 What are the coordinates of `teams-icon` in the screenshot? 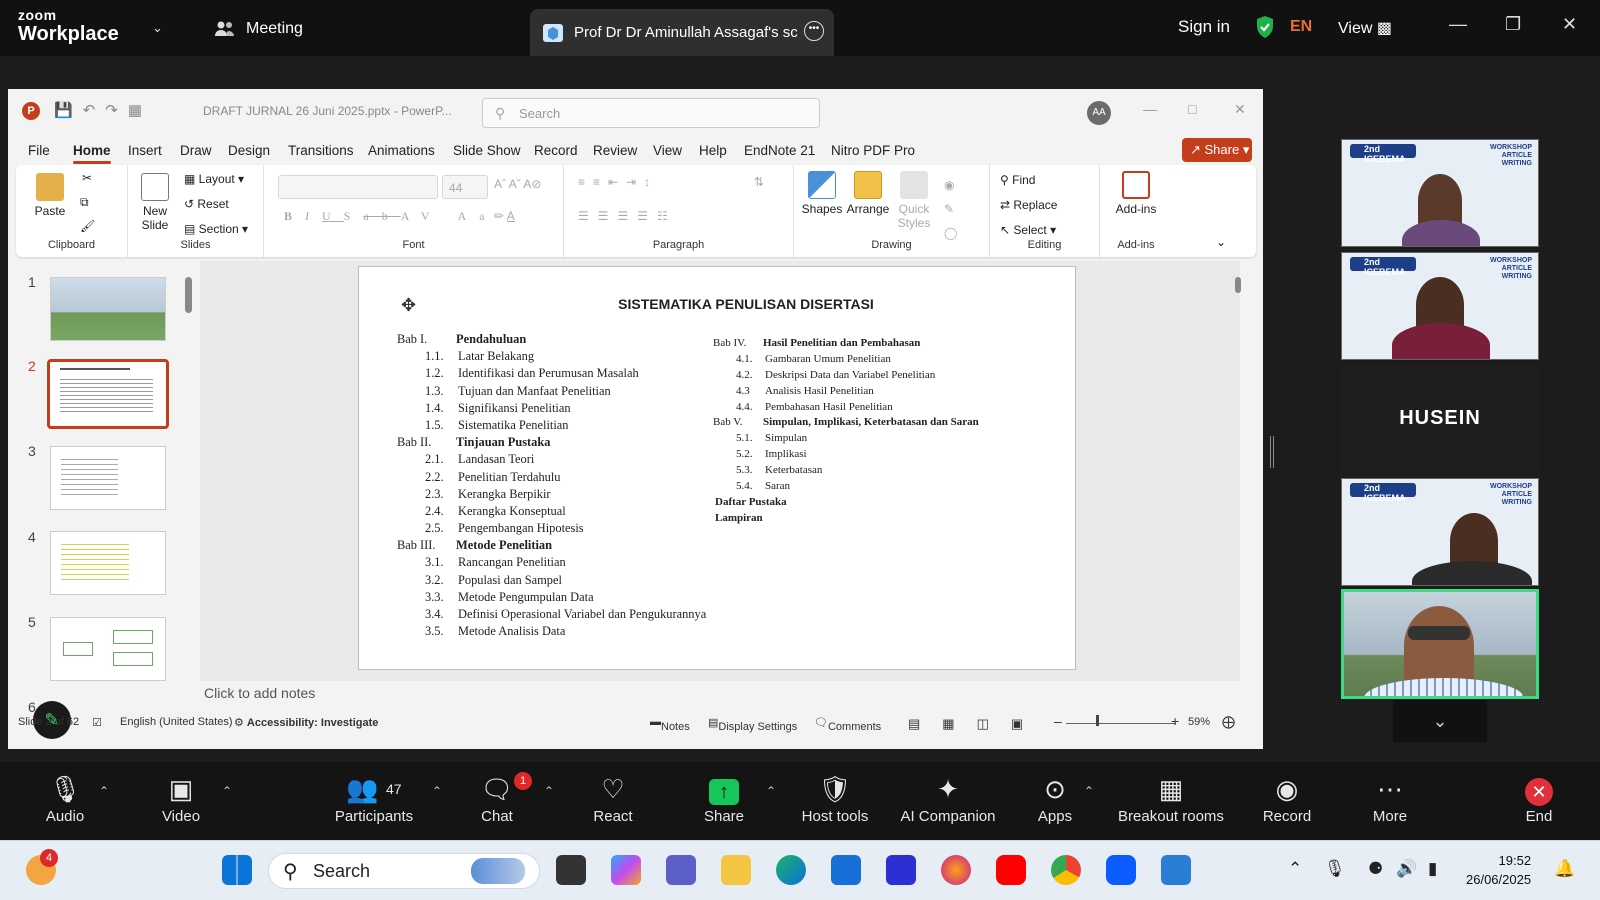 It's located at (681, 870).